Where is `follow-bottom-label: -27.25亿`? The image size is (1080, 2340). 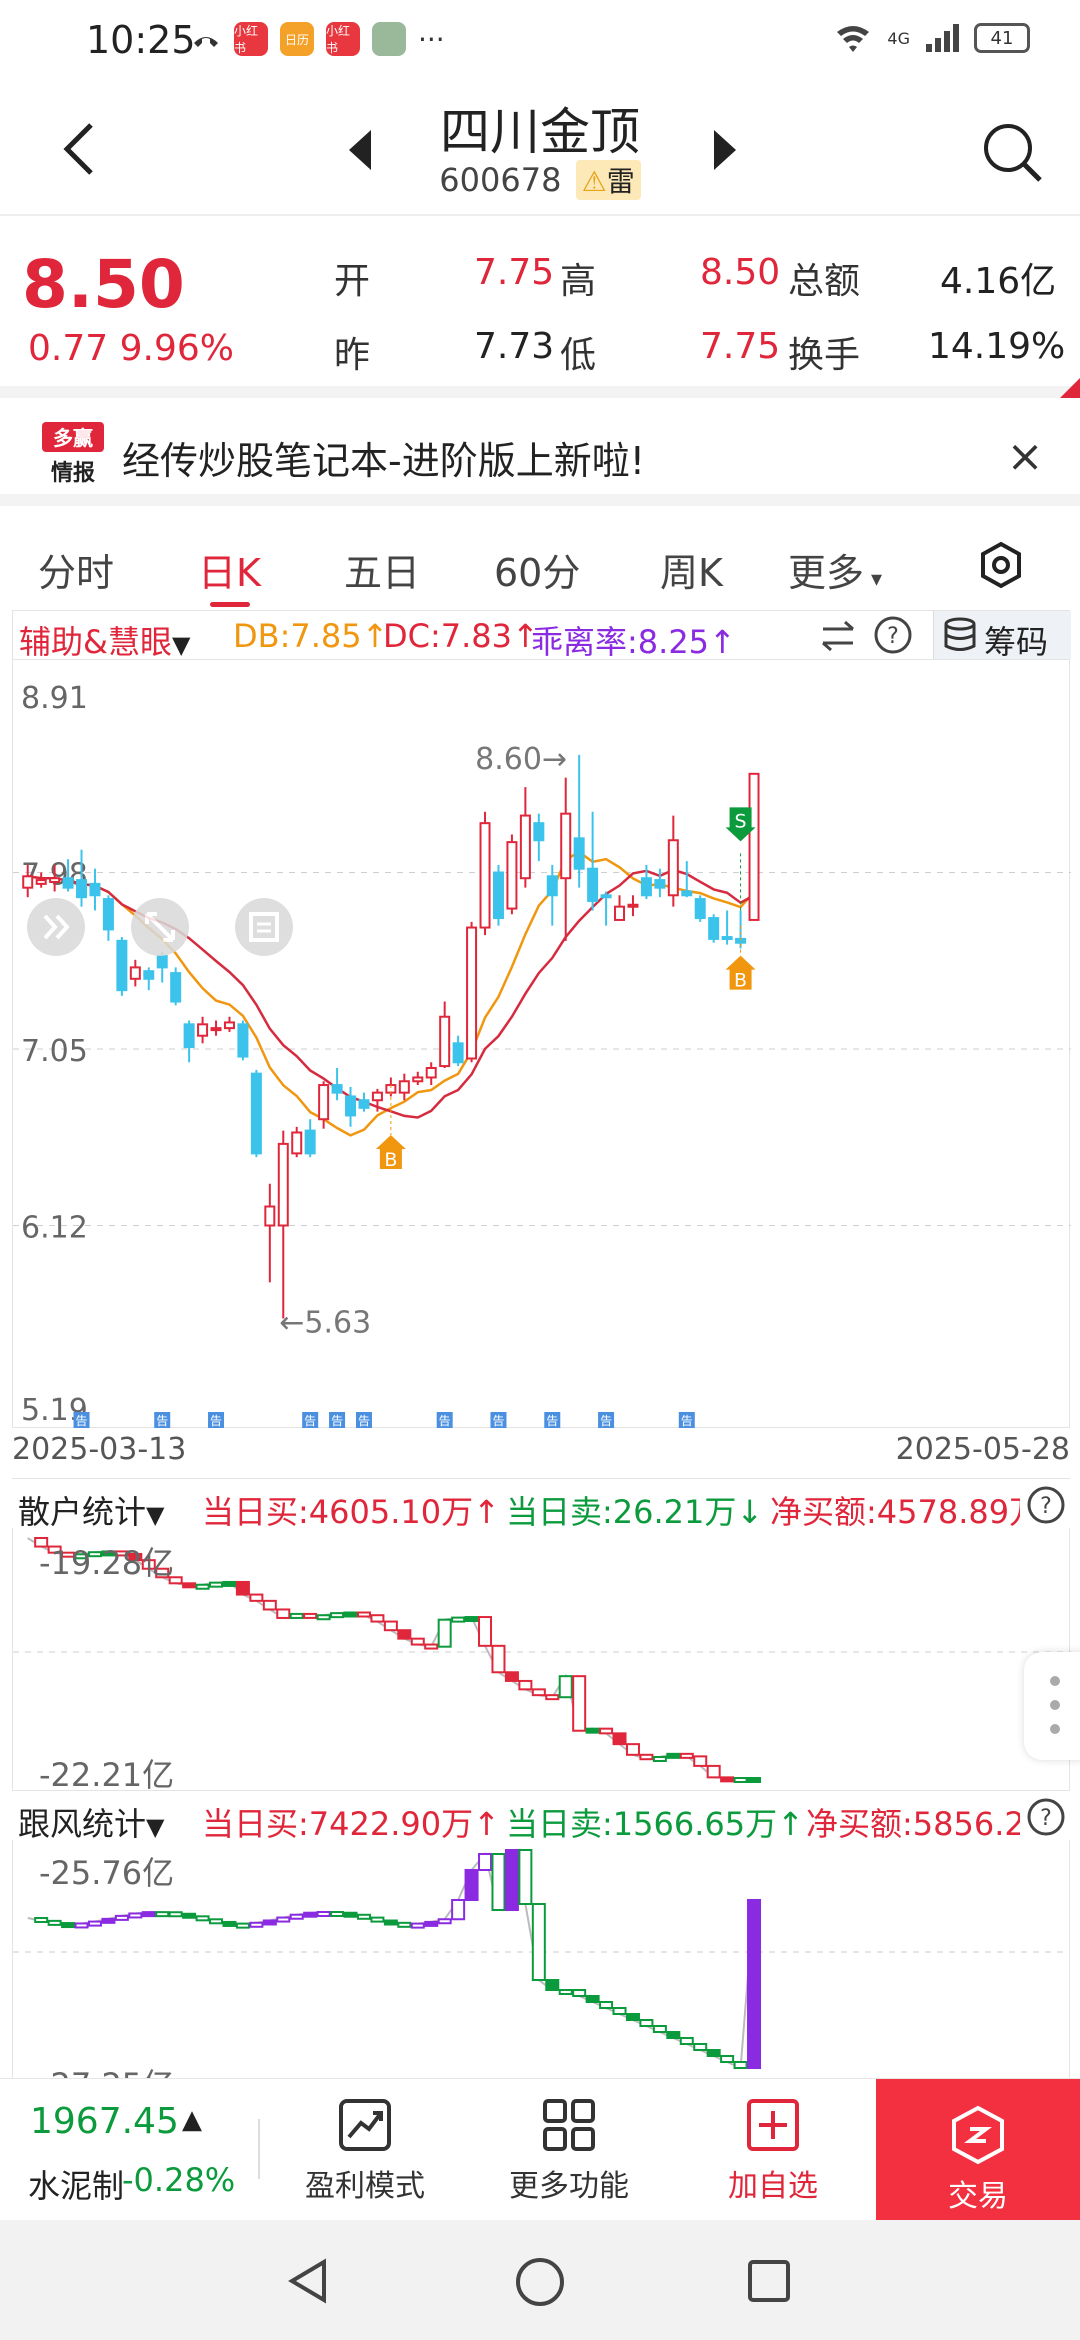 follow-bottom-label: -27.25亿 is located at coordinates (106, 2069).